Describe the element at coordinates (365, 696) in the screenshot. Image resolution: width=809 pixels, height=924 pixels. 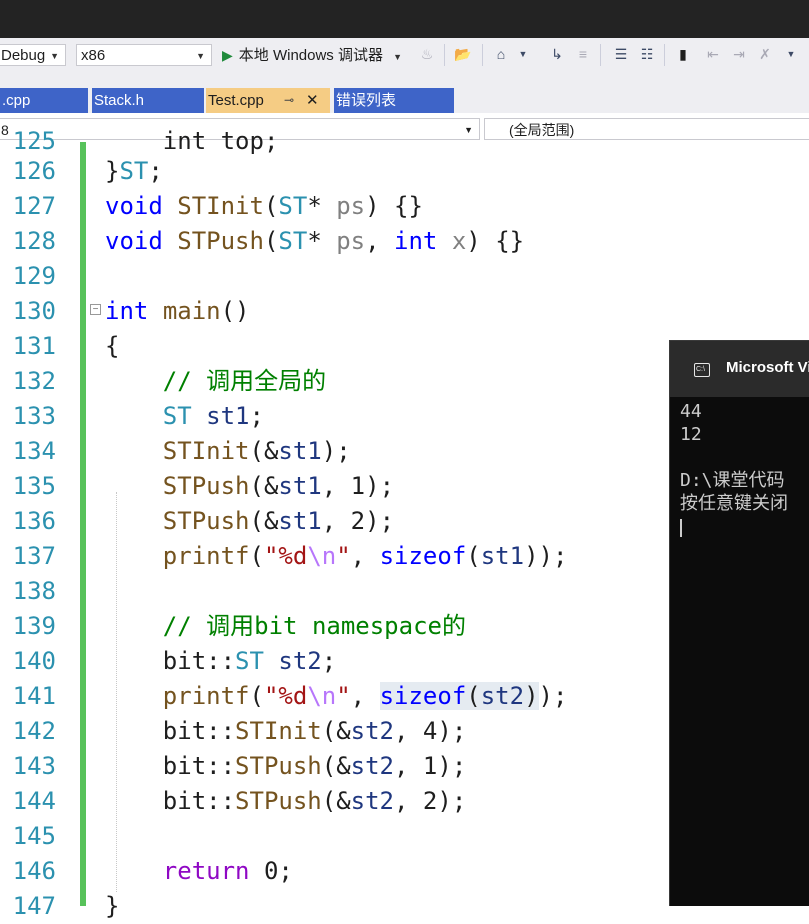
I see `code-text: printf("%d\n", sizeof(st2));` at that location.